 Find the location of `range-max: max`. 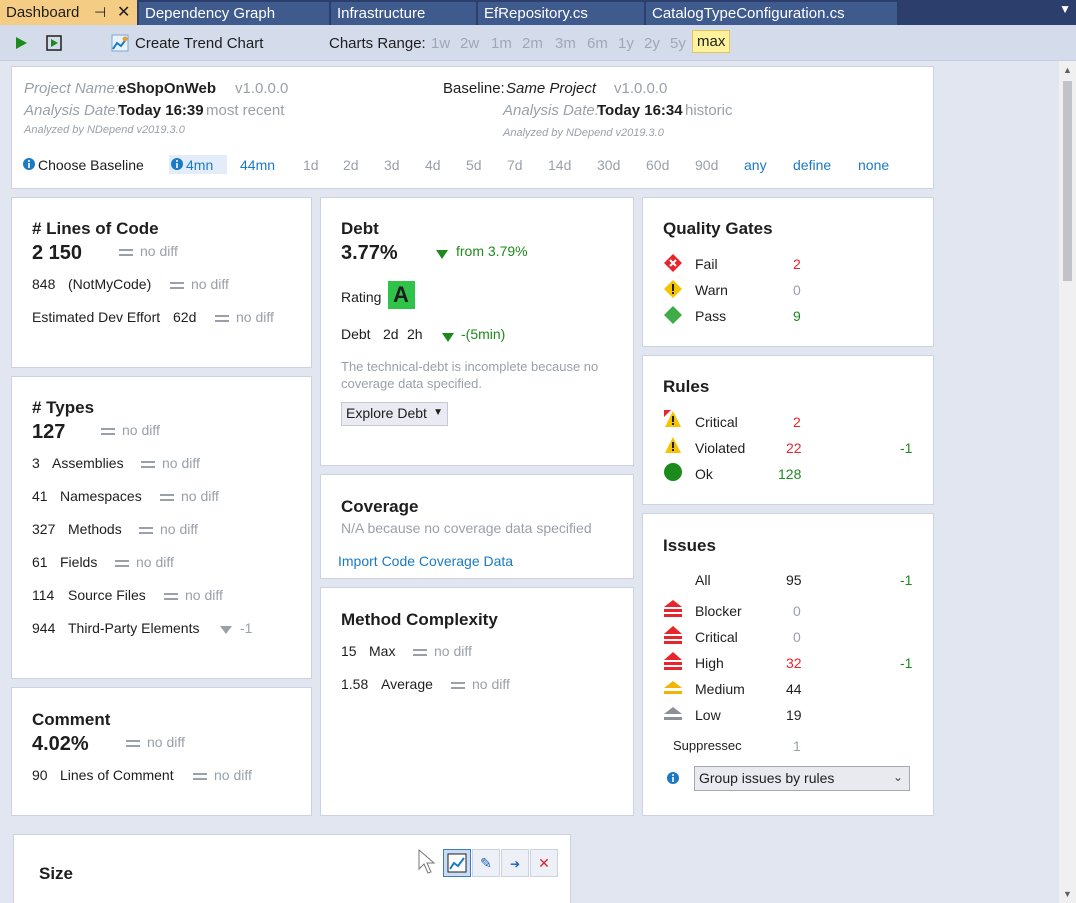

range-max: max is located at coordinates (711, 41).